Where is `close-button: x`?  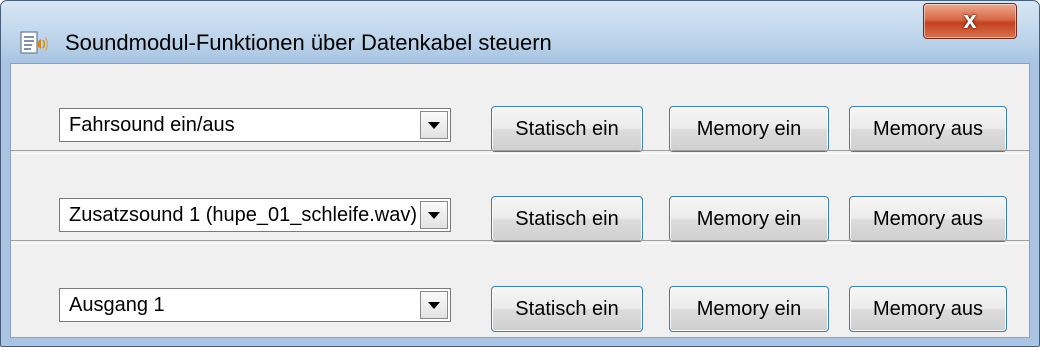 close-button: x is located at coordinates (970, 21).